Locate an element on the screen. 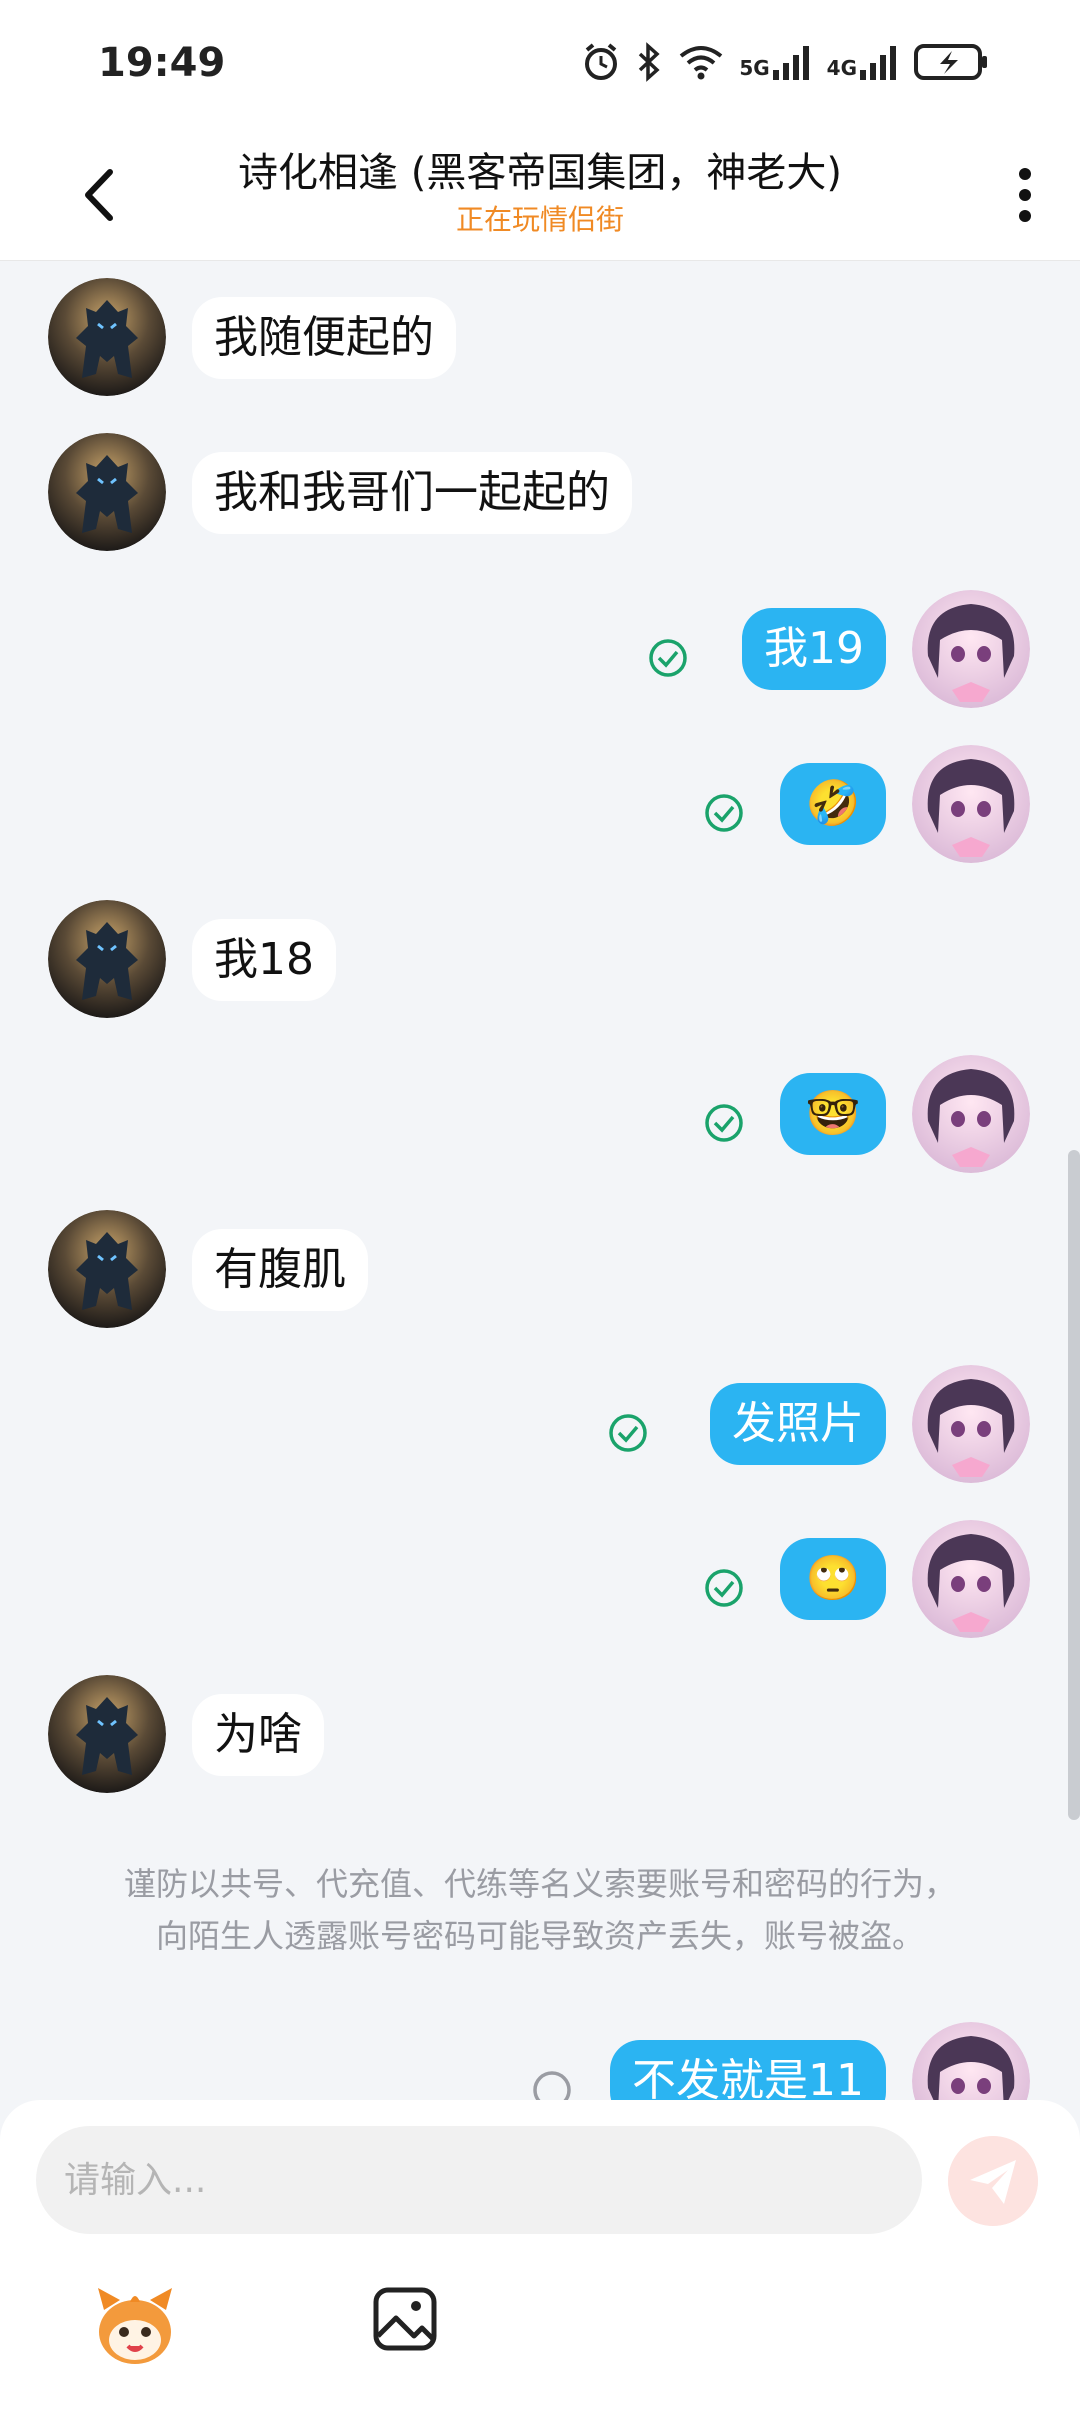  chevron-left-icon is located at coordinates (99, 195).